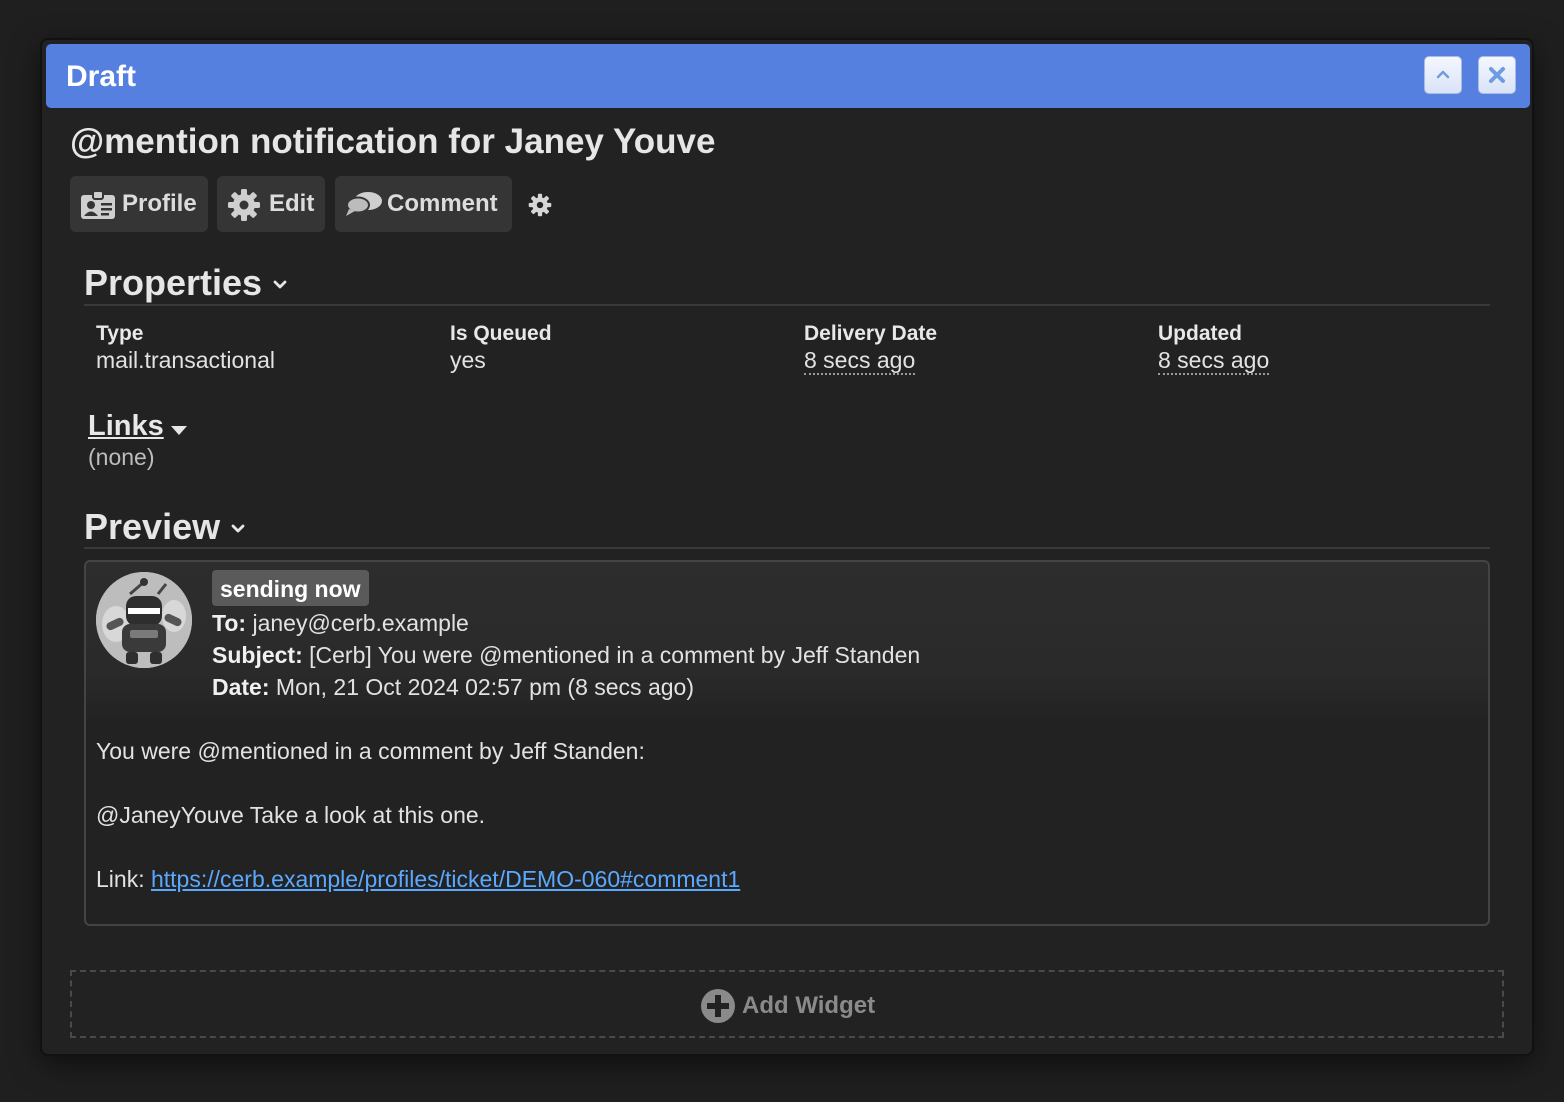 The height and width of the screenshot is (1102, 1564). Describe the element at coordinates (809, 1005) in the screenshot. I see `add-widget-label: Add Widget` at that location.